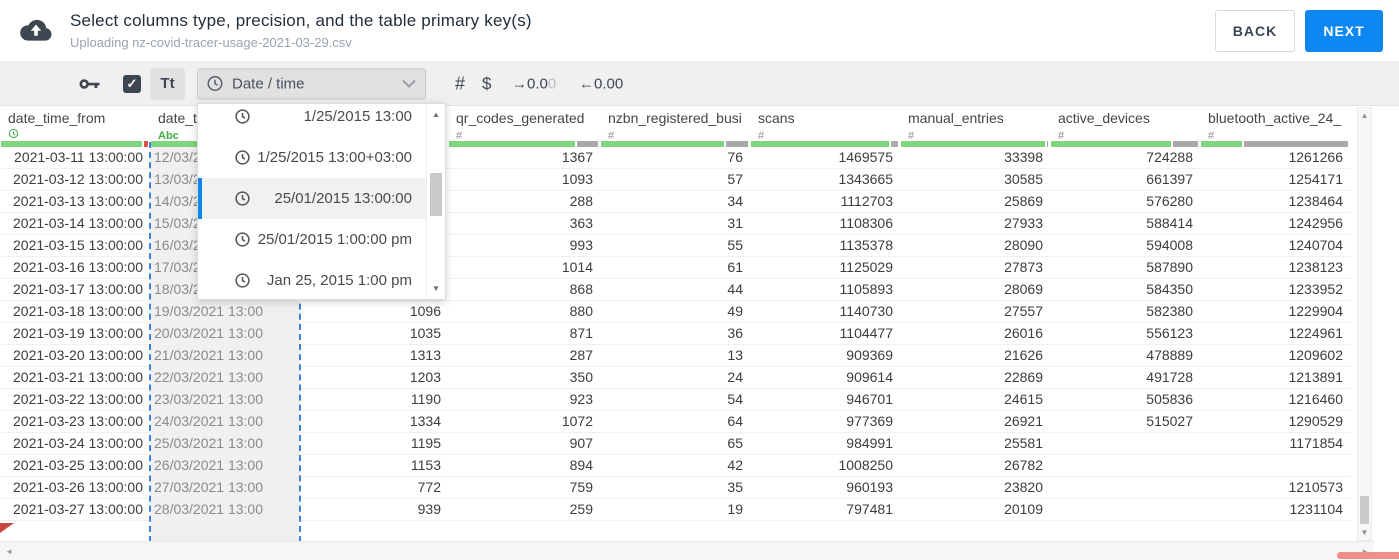 The height and width of the screenshot is (560, 1399). Describe the element at coordinates (975, 201) in the screenshot. I see `table-cell: 25869` at that location.